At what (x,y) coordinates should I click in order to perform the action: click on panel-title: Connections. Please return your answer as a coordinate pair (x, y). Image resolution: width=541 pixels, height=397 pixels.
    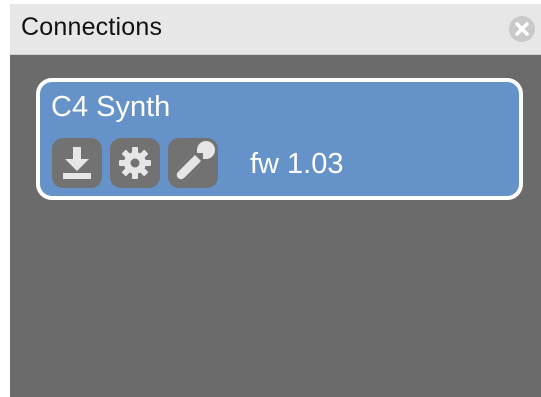
    Looking at the image, I should click on (92, 27).